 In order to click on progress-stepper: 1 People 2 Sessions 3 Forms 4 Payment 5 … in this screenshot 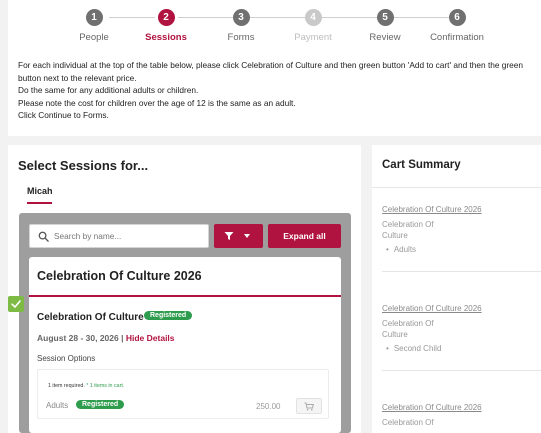, I will do `click(274, 27)`.